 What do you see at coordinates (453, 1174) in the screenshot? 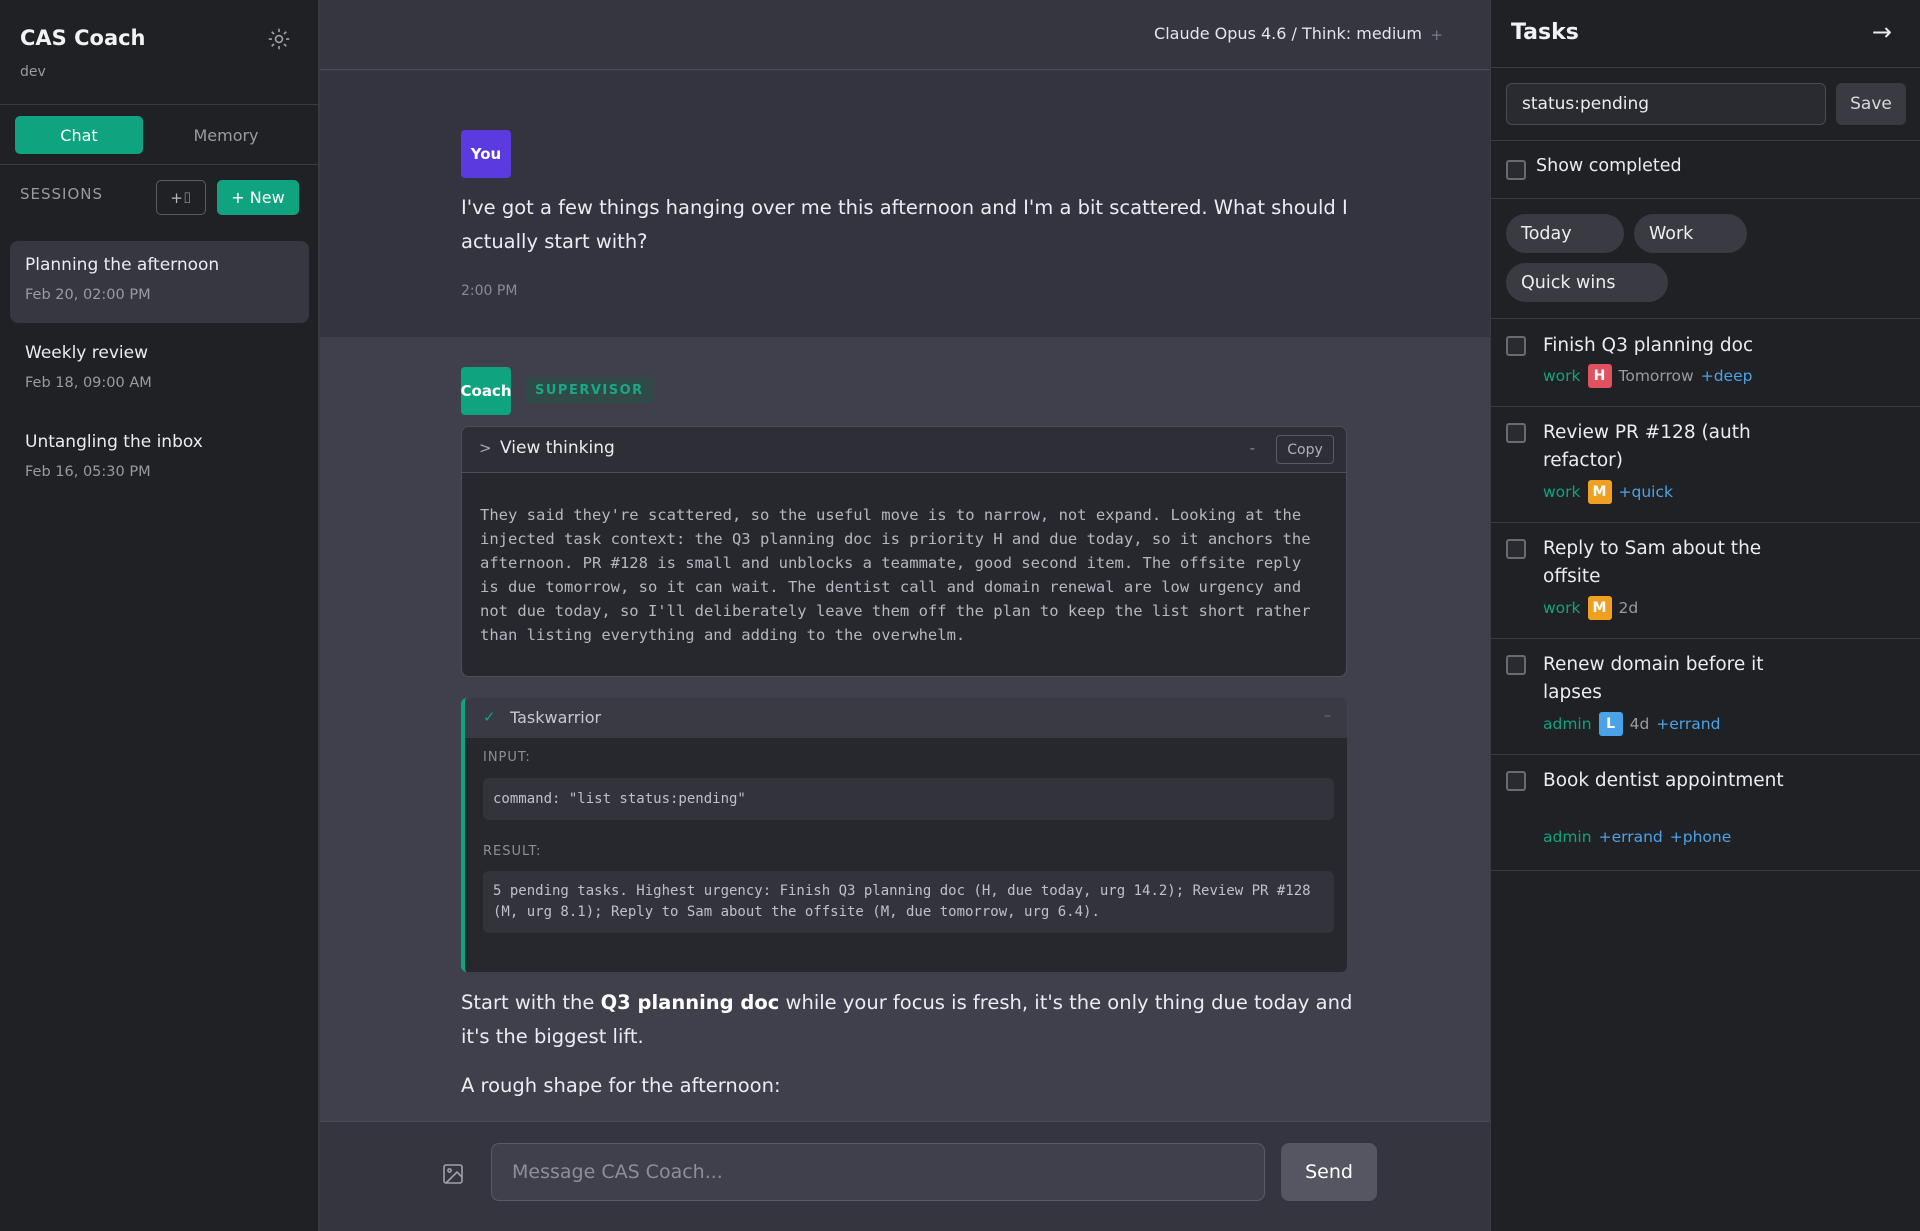
I see `image-attach-icon` at bounding box center [453, 1174].